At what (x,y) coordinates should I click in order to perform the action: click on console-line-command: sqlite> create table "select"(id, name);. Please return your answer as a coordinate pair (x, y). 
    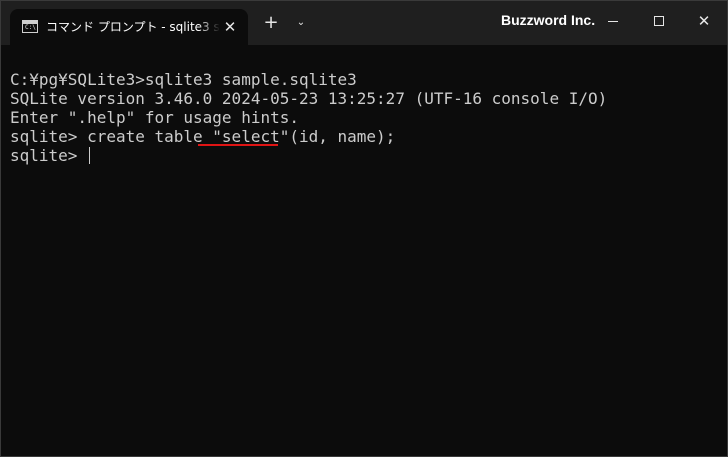
    Looking at the image, I should click on (365, 136).